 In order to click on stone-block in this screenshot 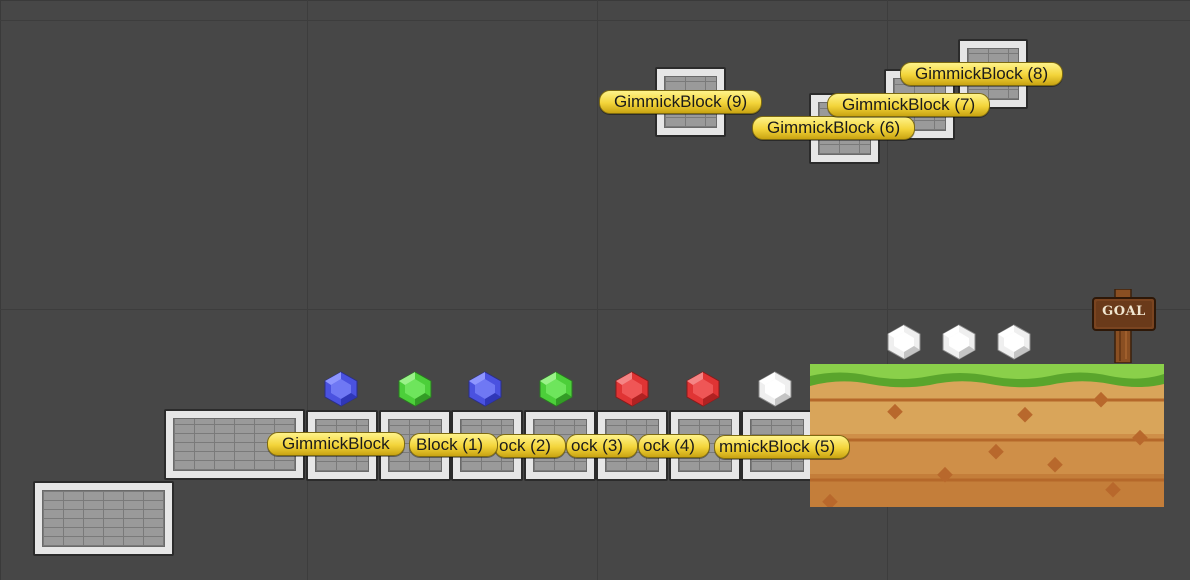, I will do `click(103, 518)`.